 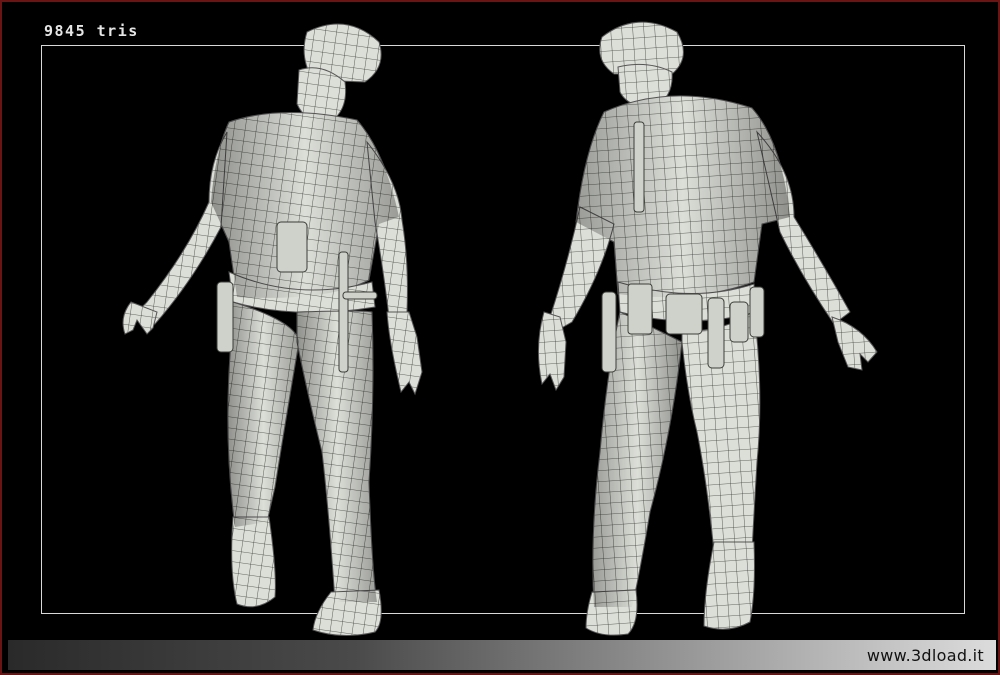 I want to click on footer-bar: www.3dload.it, so click(x=502, y=655).